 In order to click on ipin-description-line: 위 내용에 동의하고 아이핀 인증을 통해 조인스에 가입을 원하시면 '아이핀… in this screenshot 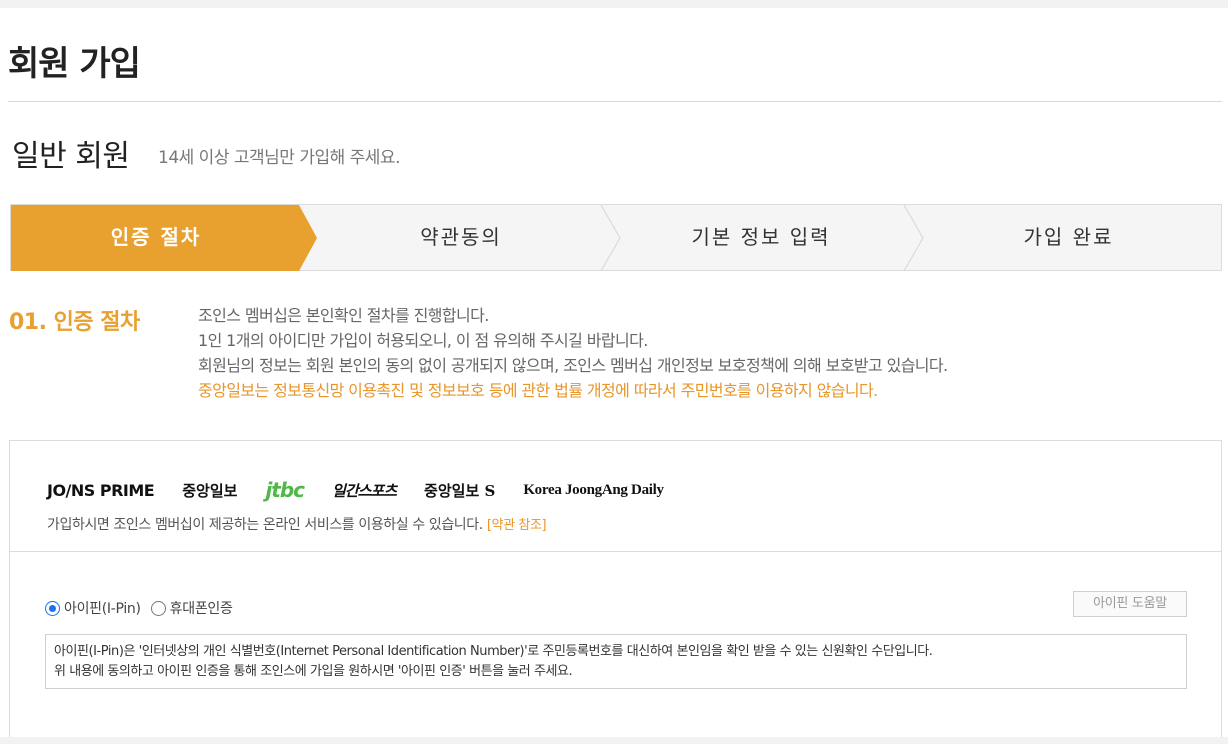, I will do `click(313, 671)`.